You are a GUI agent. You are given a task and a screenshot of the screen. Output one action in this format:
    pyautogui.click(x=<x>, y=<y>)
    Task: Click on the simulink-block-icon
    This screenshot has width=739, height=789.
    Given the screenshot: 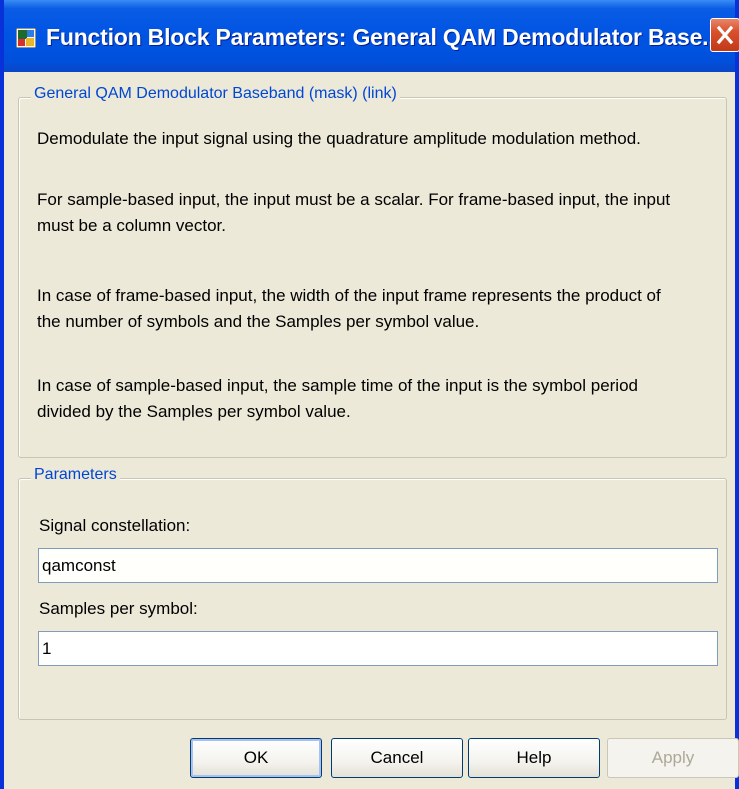 What is the action you would take?
    pyautogui.click(x=26, y=38)
    